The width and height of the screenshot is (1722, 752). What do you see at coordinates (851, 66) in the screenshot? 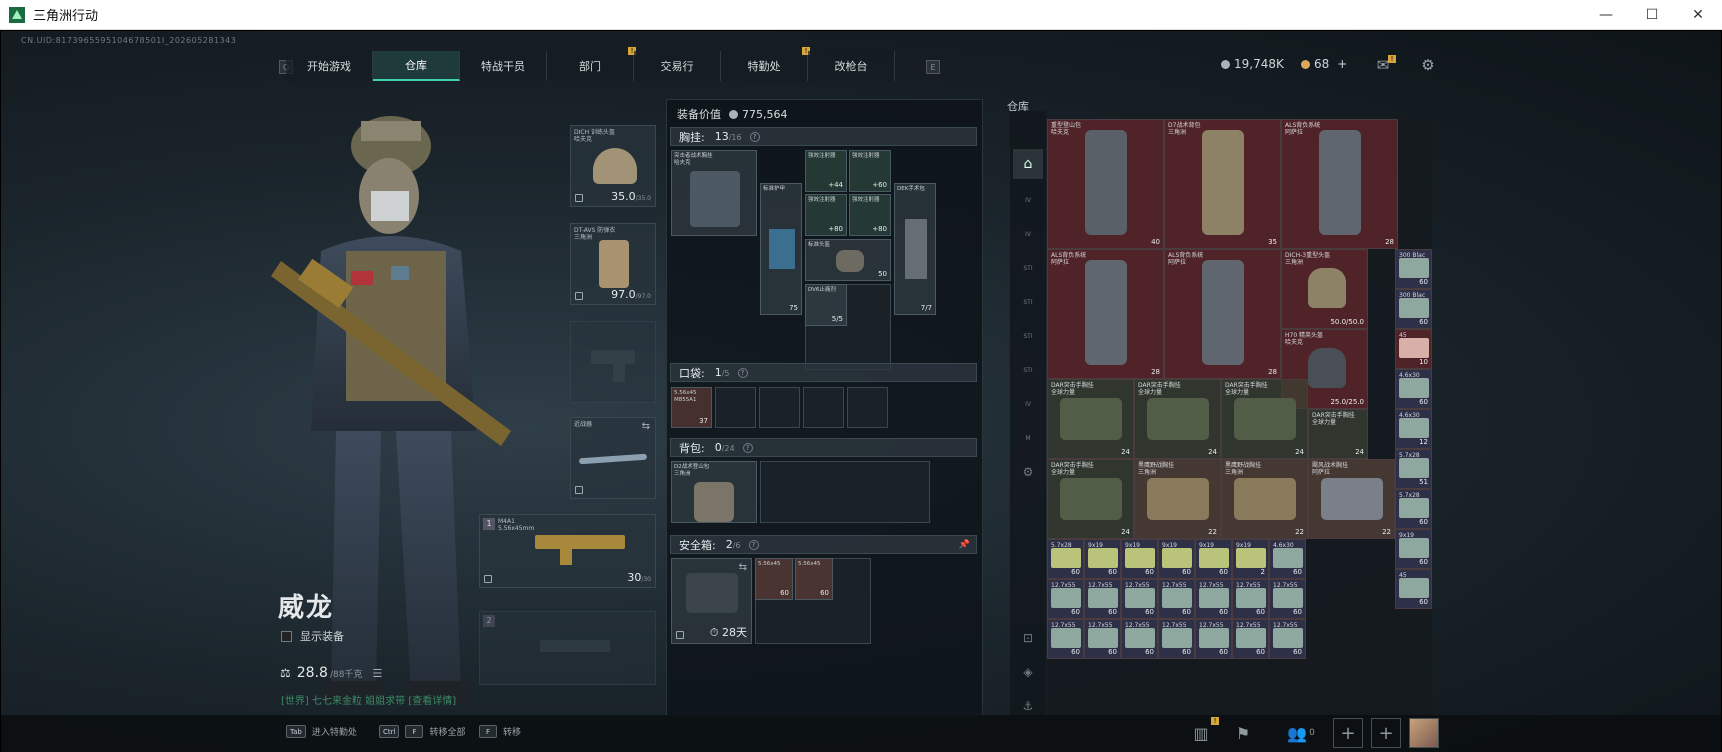
I see `tab-gunsmith: 改枪台` at bounding box center [851, 66].